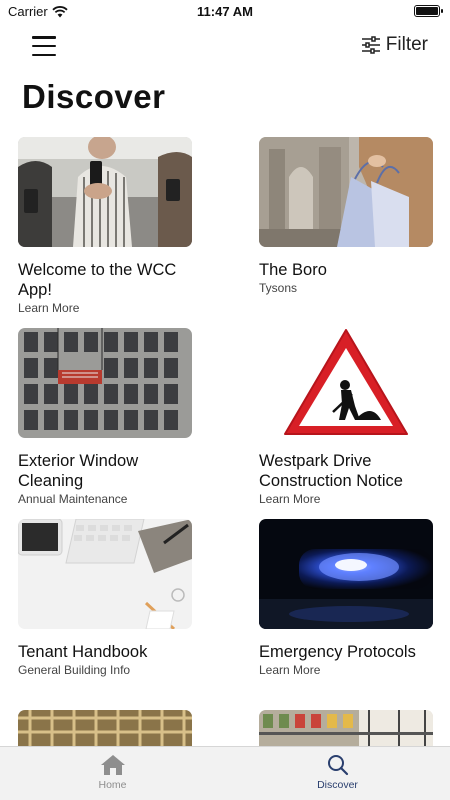 The height and width of the screenshot is (800, 450). Describe the element at coordinates (105, 574) in the screenshot. I see `desk-workspace-photo` at that location.